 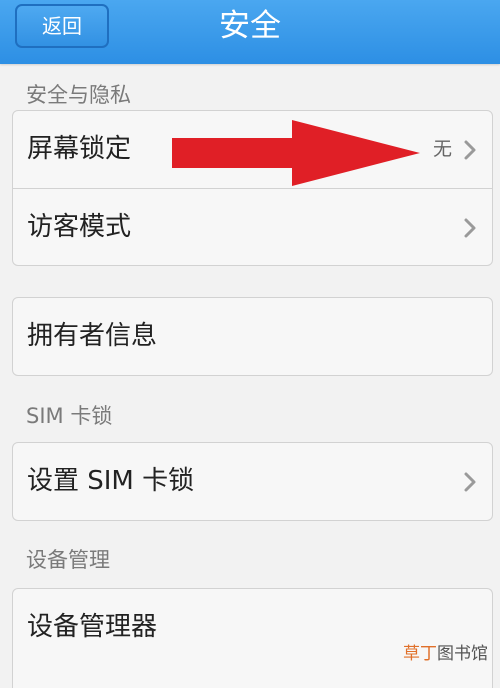 What do you see at coordinates (442, 149) in the screenshot?
I see `screen-lock-value: 无` at bounding box center [442, 149].